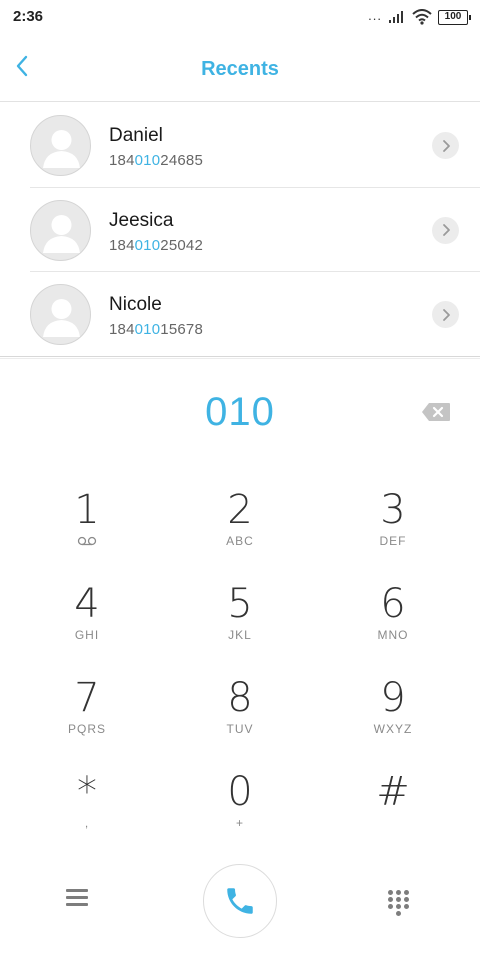 The image size is (480, 960). What do you see at coordinates (240, 635) in the screenshot?
I see `key-letters: JKL` at bounding box center [240, 635].